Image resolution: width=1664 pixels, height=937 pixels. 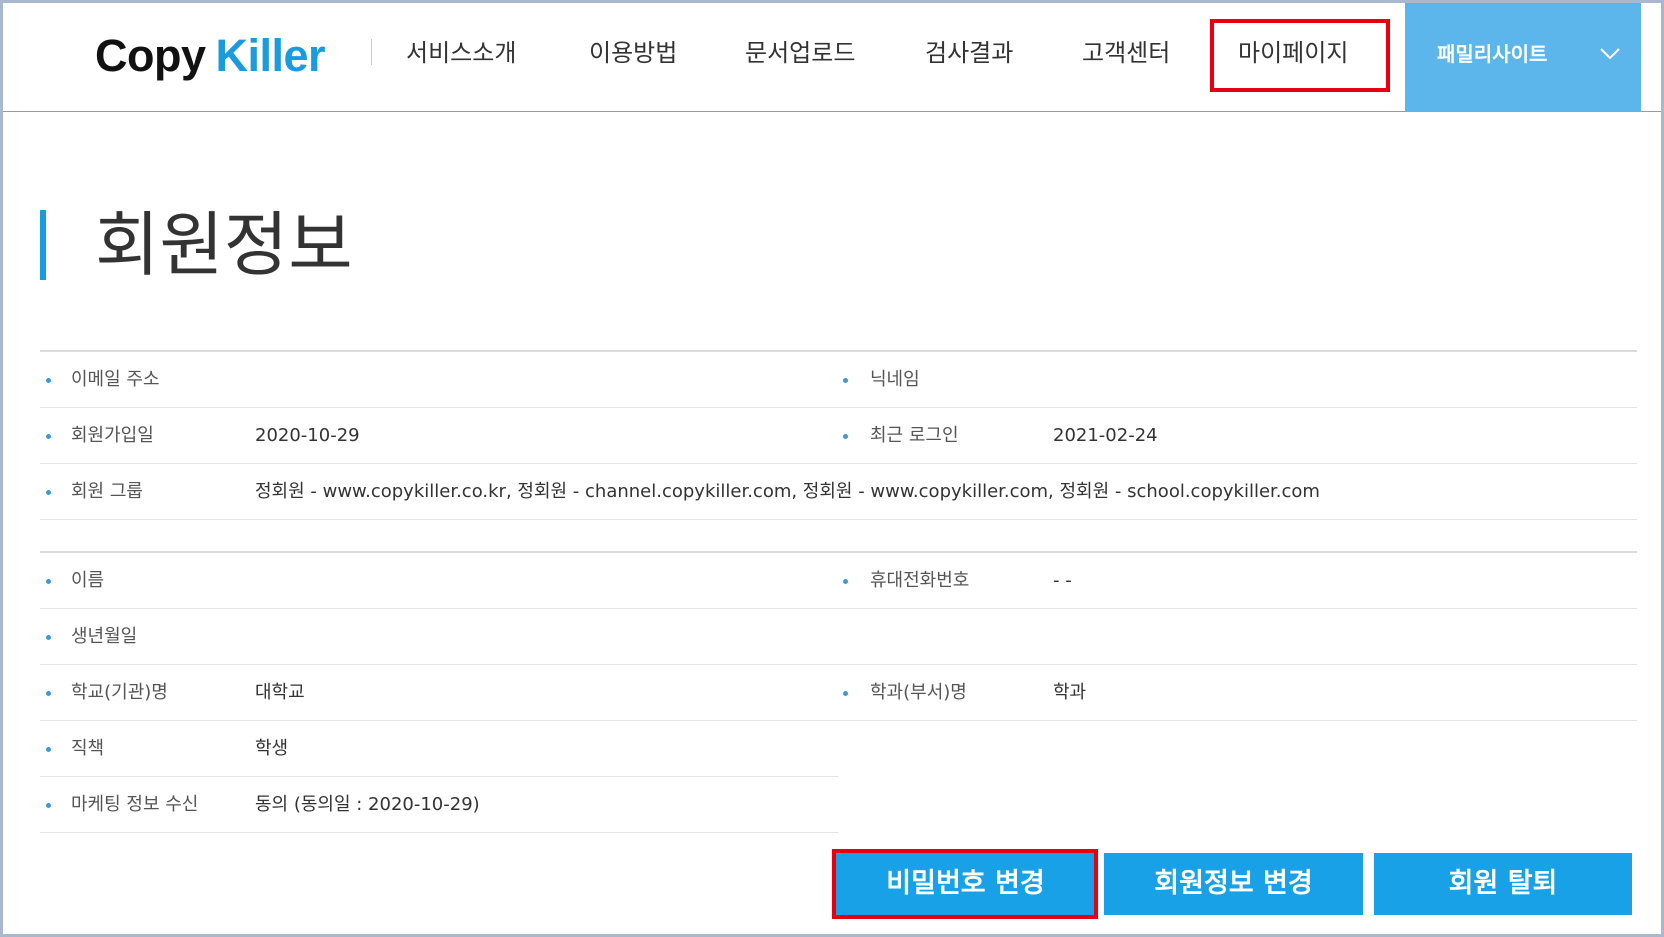 I want to click on mobile-value: - -, so click(x=1062, y=580).